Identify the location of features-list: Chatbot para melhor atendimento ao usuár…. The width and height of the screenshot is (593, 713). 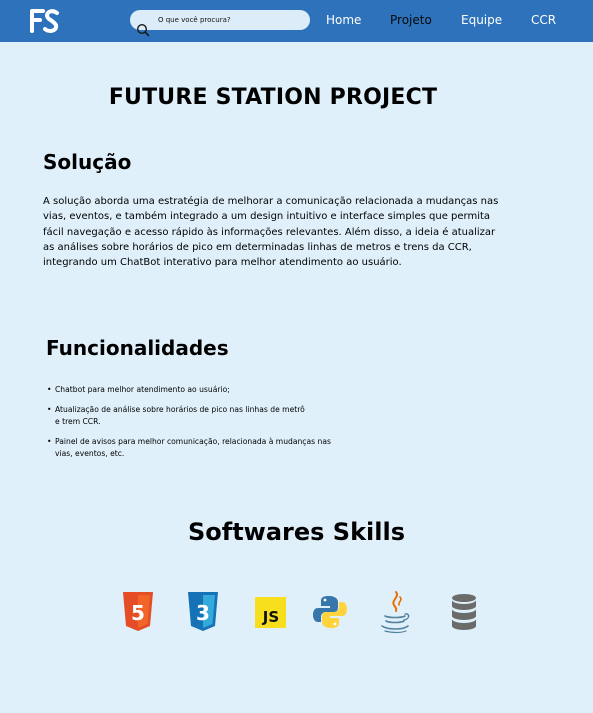
(196, 426).